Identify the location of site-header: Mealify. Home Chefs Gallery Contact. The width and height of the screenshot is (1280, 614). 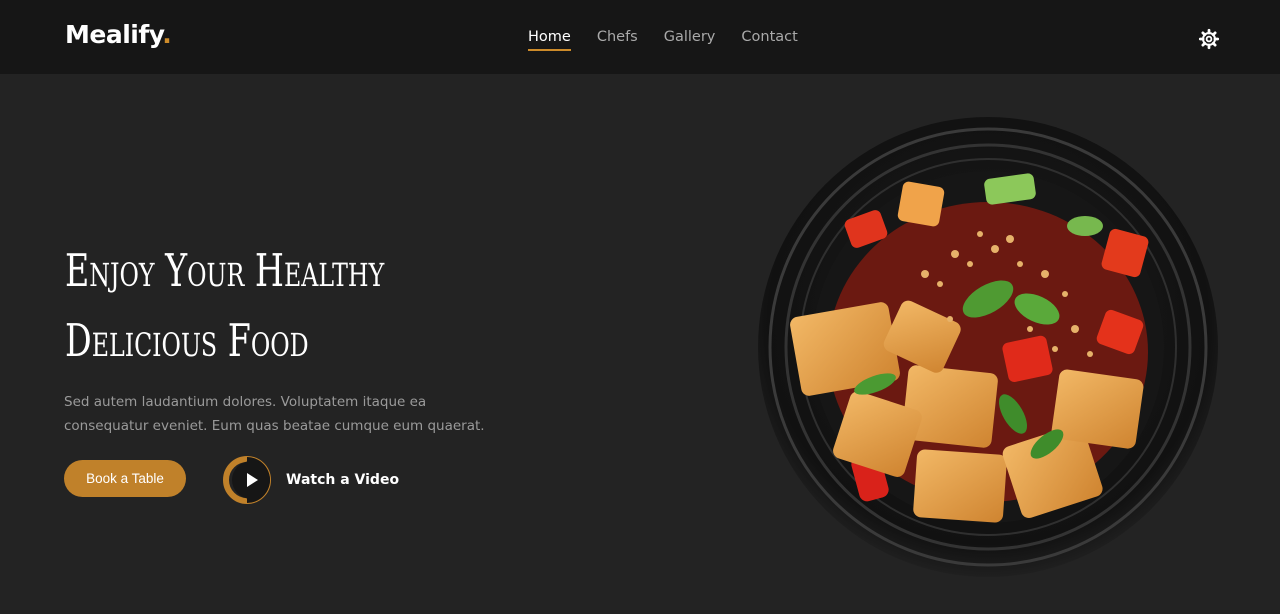
(640, 37).